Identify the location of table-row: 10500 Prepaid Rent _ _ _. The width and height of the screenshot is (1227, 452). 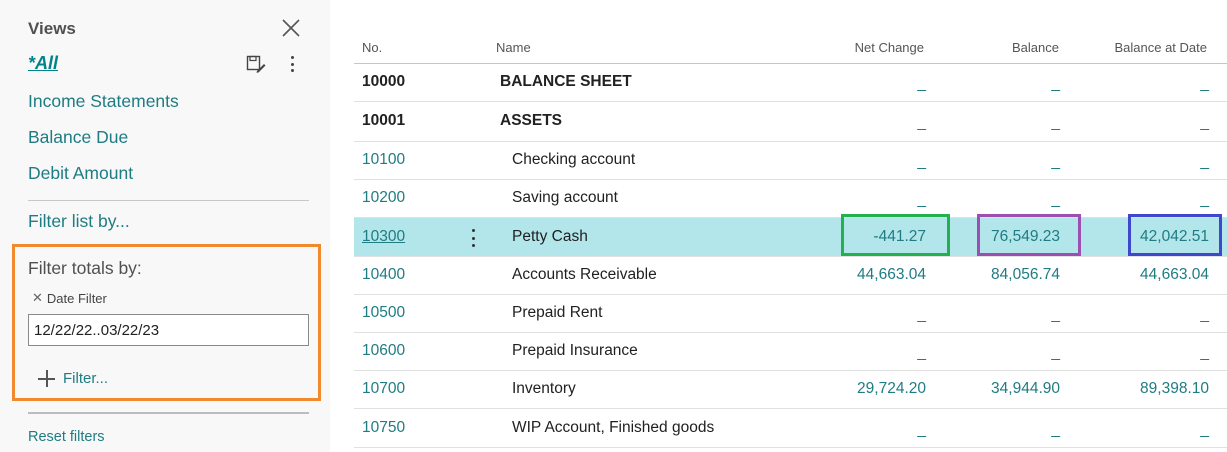
(790, 314).